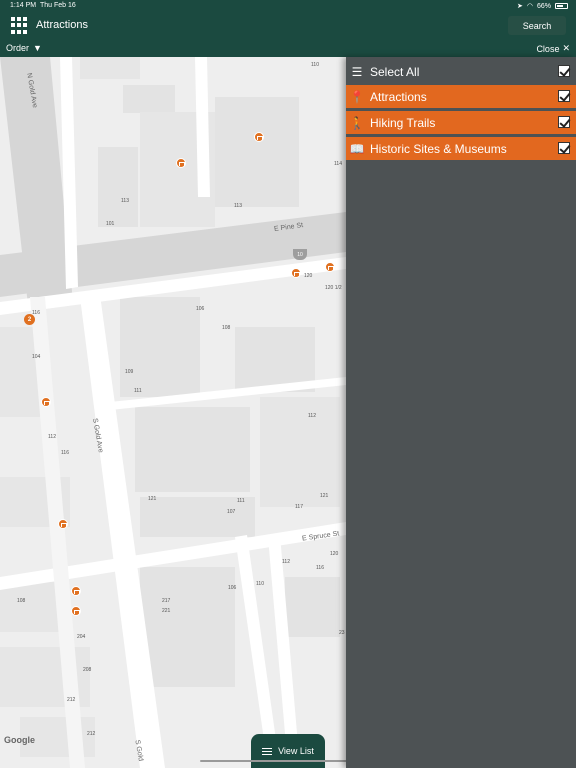  What do you see at coordinates (288, 48) in the screenshot?
I see `order-bar: Order ▼ Close ✕` at bounding box center [288, 48].